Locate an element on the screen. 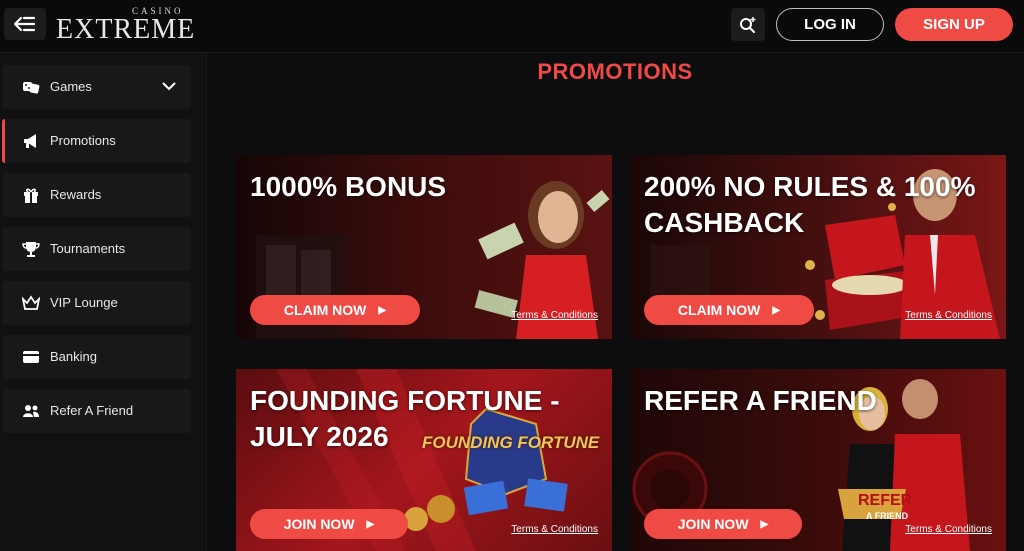  menu-collapse-icon is located at coordinates (25, 24).